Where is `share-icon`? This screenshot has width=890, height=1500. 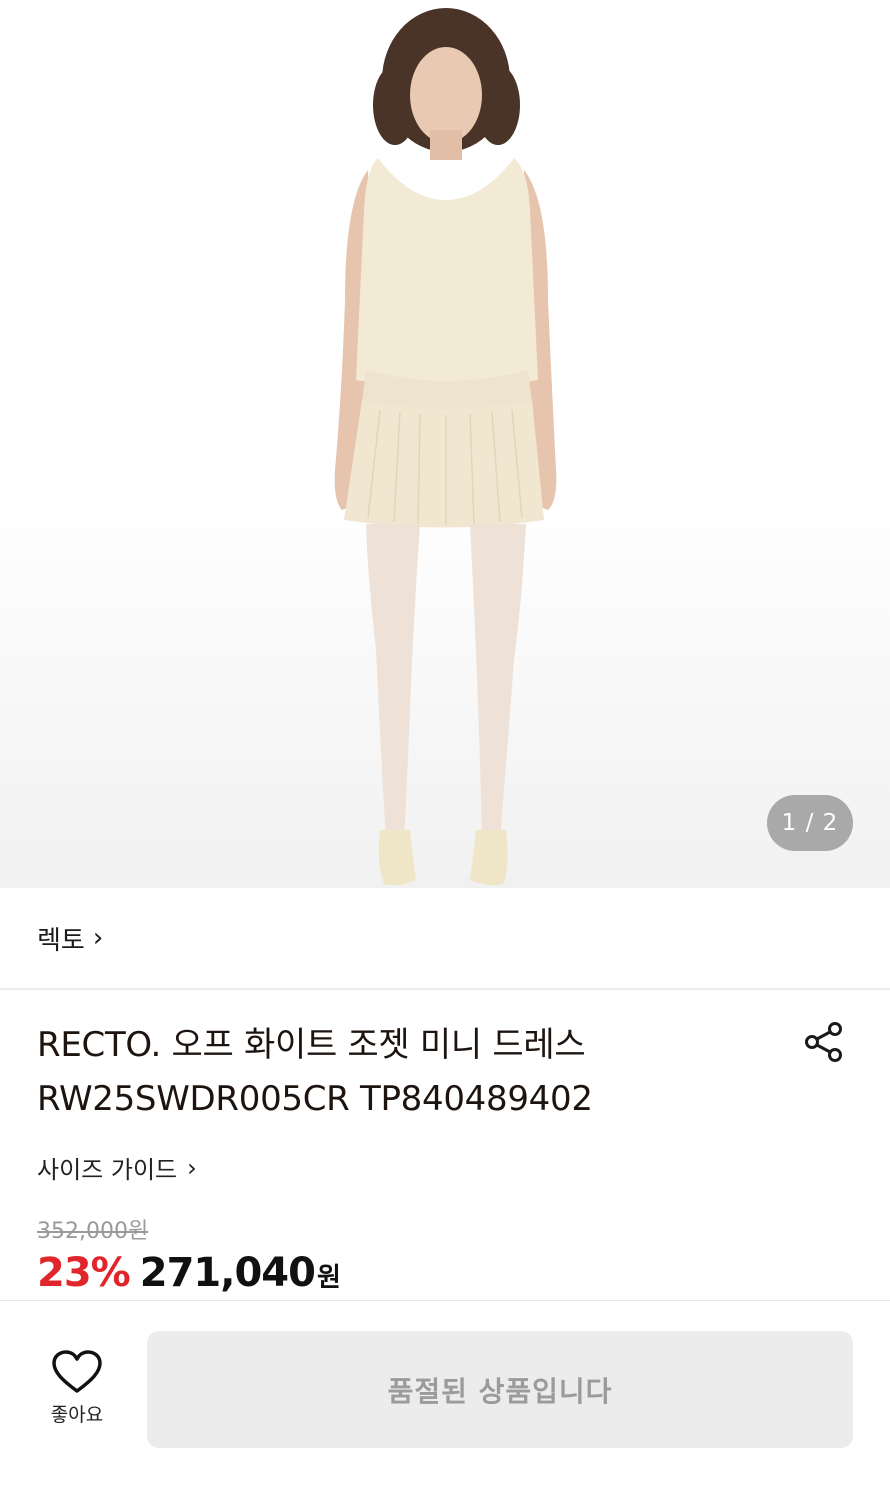
share-icon is located at coordinates (824, 1042).